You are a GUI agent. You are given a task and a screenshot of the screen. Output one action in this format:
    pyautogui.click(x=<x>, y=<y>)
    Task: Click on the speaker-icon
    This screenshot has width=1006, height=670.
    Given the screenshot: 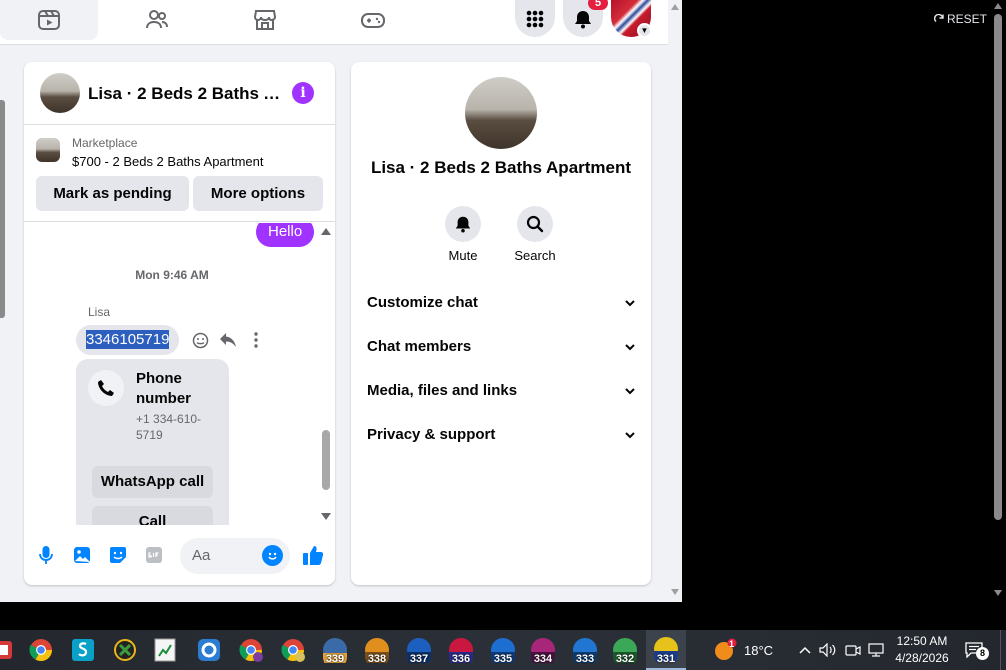 What is the action you would take?
    pyautogui.click(x=827, y=650)
    